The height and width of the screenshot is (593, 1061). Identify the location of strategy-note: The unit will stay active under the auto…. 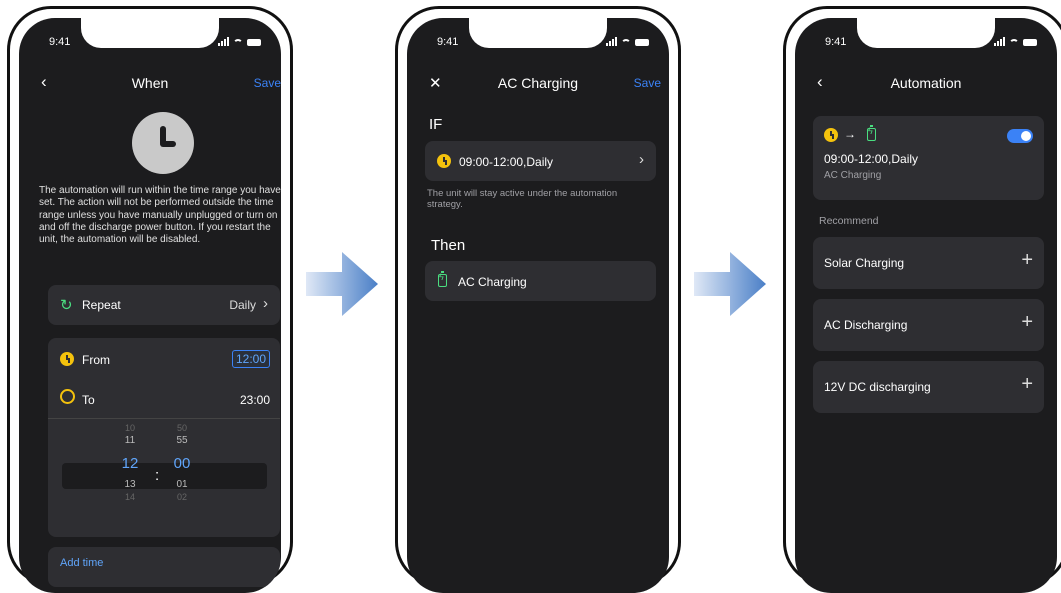
(522, 199).